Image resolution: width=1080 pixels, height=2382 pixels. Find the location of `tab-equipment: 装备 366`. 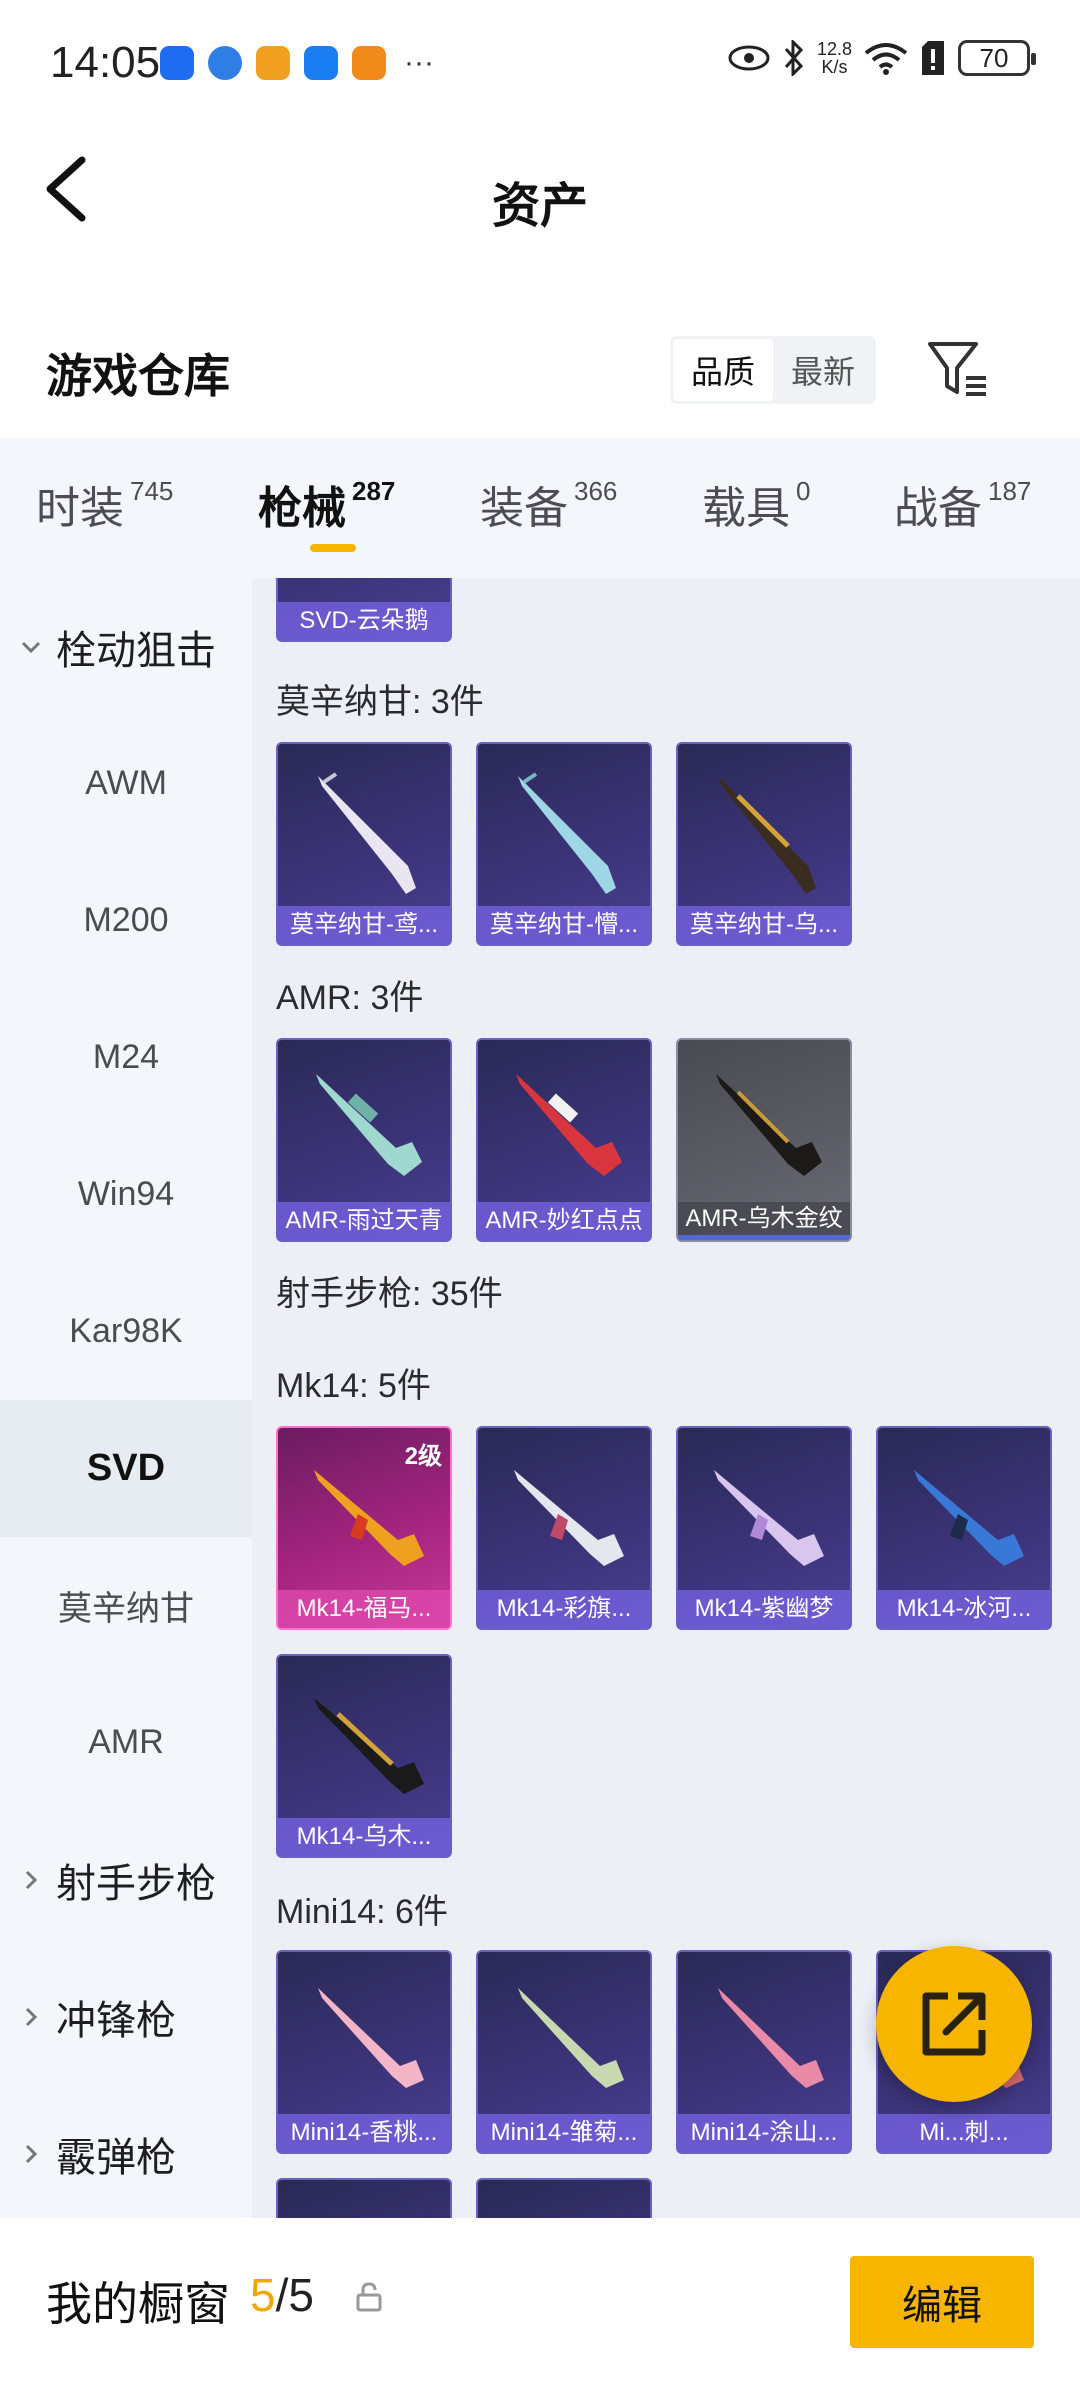

tab-equipment: 装备 366 is located at coordinates (548, 504).